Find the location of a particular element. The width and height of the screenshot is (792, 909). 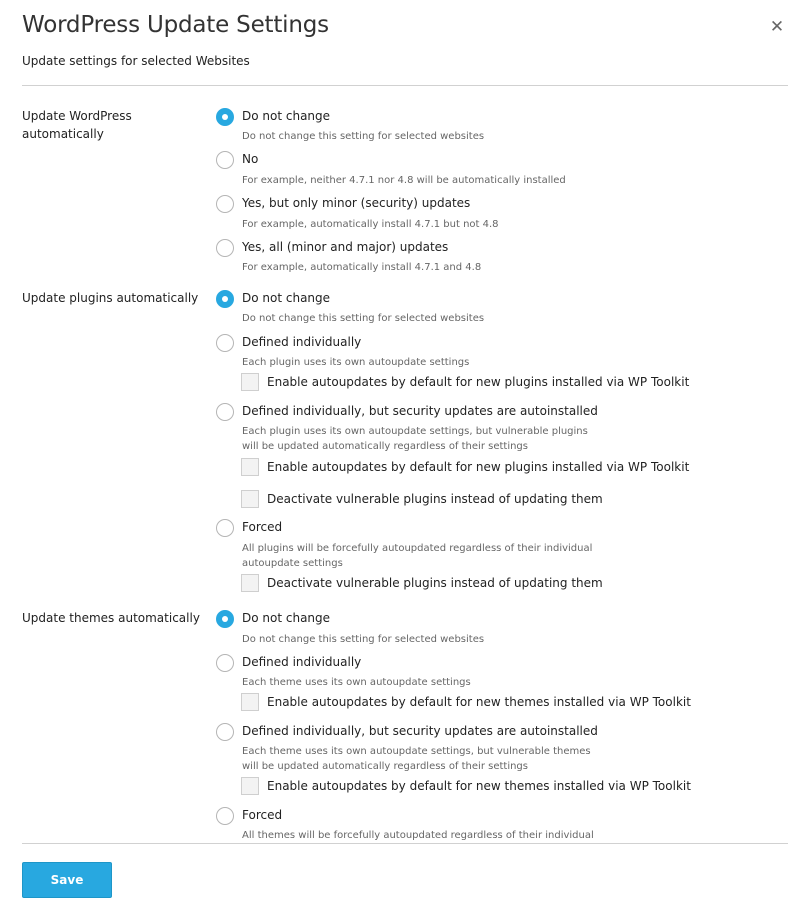

plugins-section-label: Update plugins automatically is located at coordinates (110, 298).